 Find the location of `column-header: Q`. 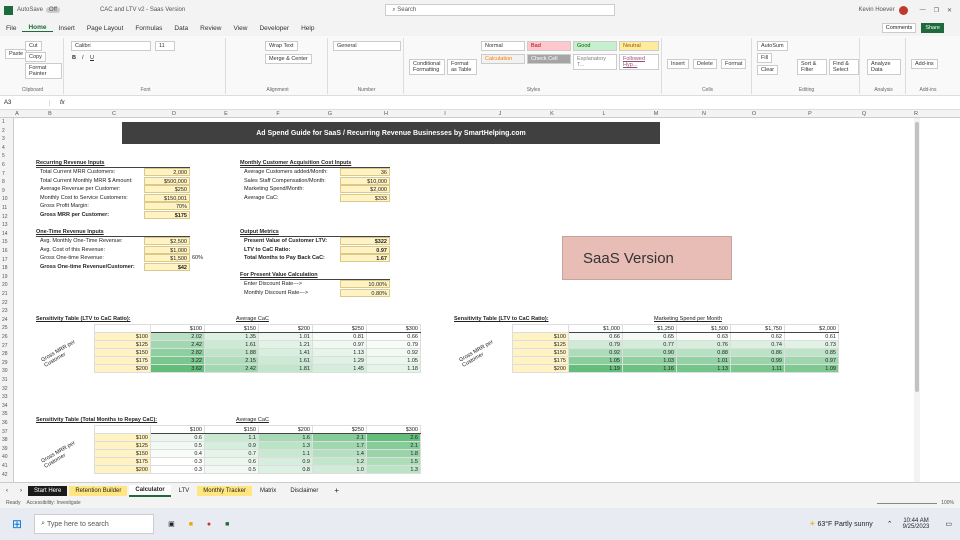

column-header: Q is located at coordinates (864, 114).